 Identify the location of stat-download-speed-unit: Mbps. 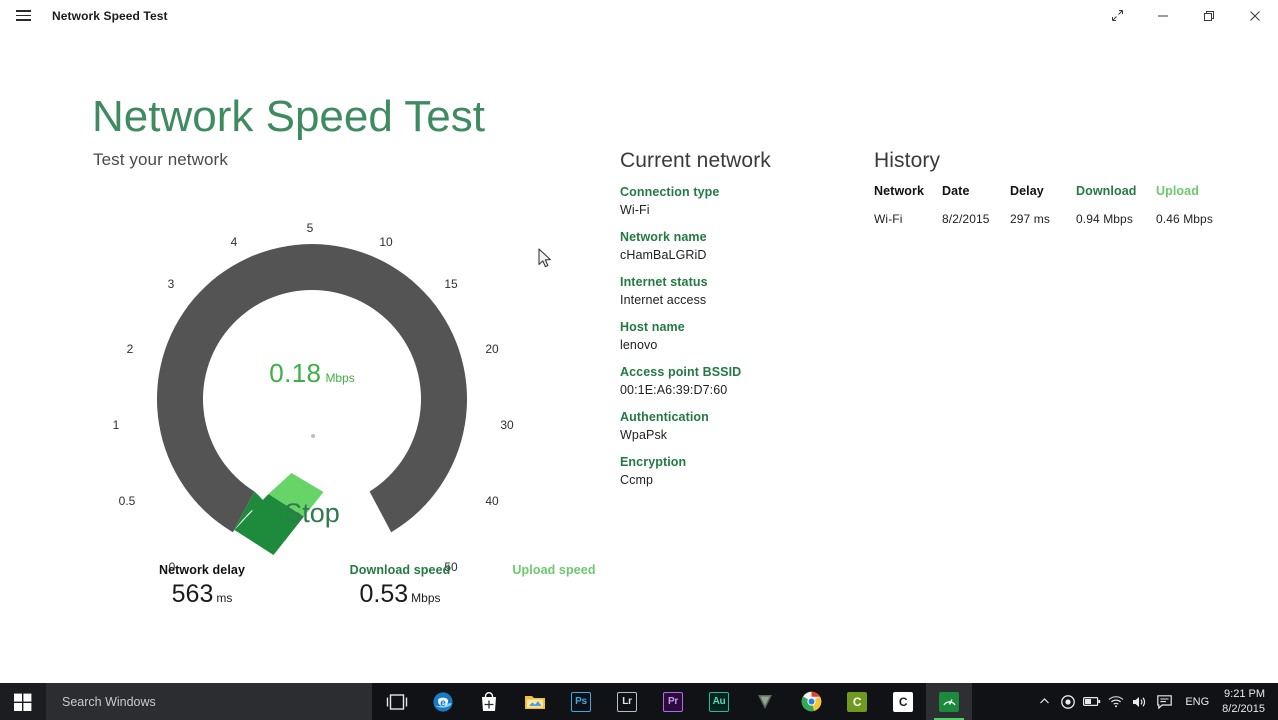
(426, 598).